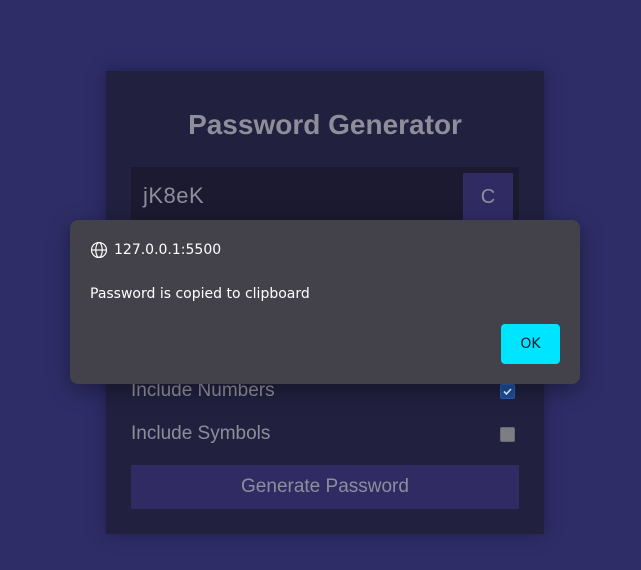  I want to click on setting-include-symbols: Include Symbols, so click(325, 434).